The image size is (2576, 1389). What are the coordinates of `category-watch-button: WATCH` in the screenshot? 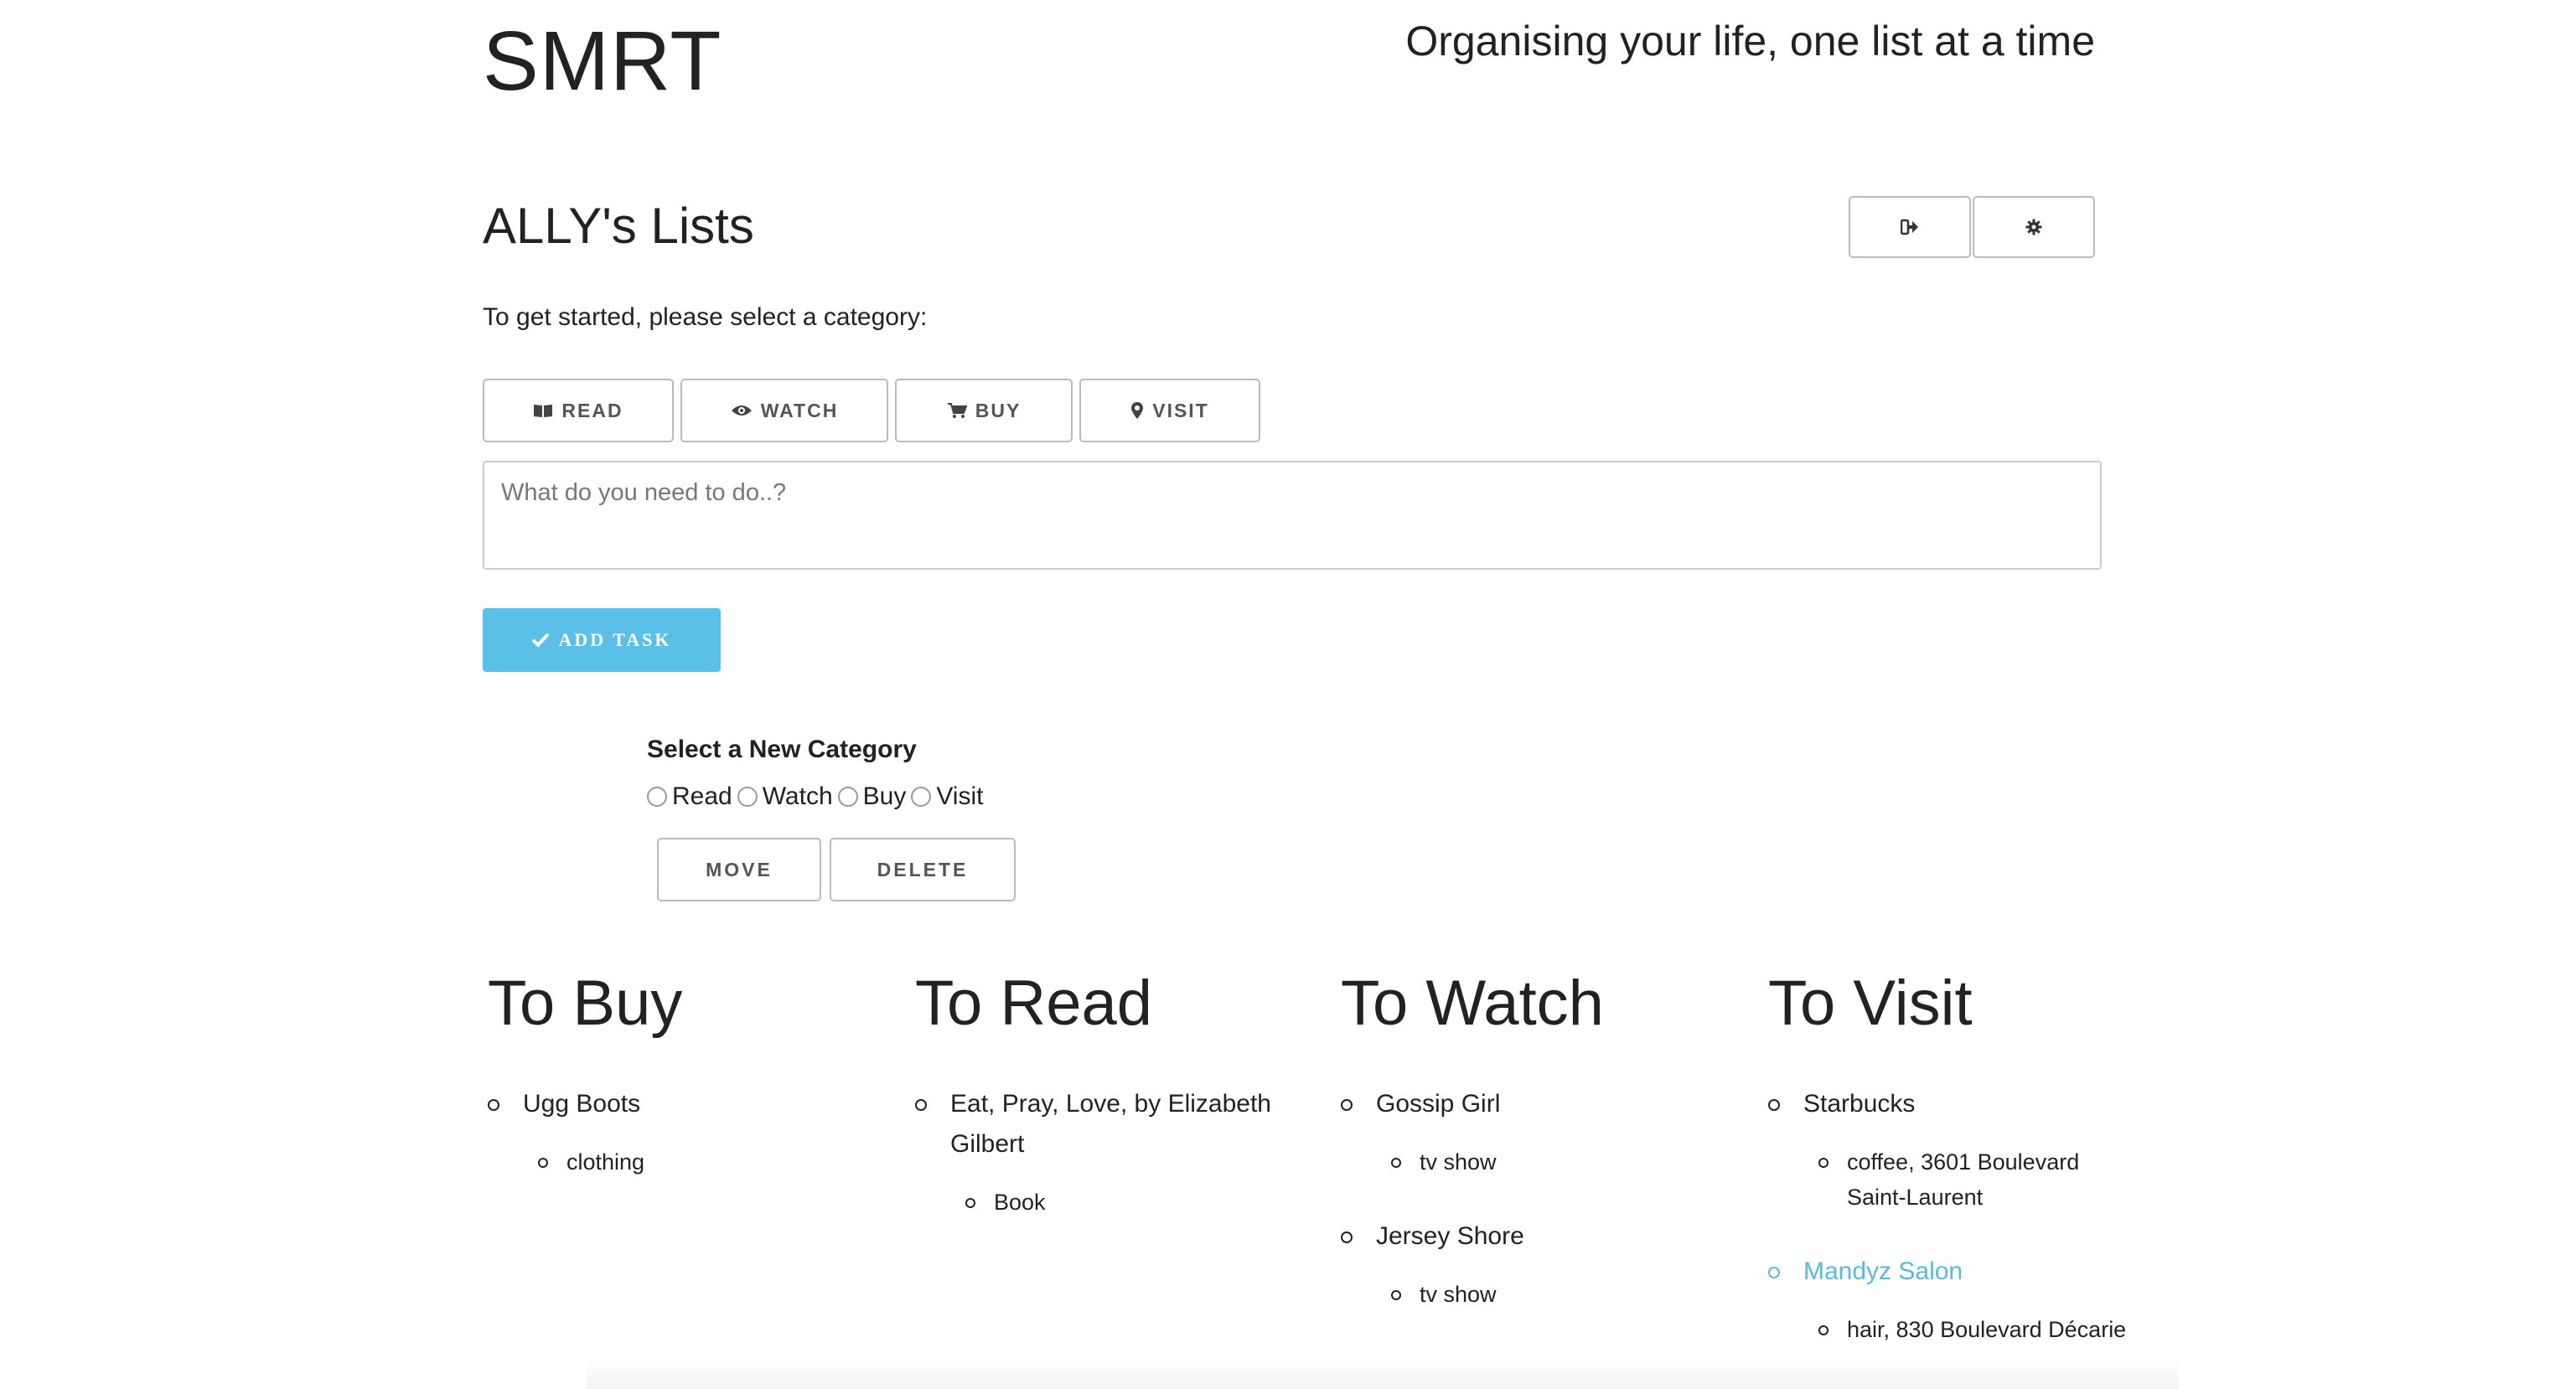 It's located at (784, 410).